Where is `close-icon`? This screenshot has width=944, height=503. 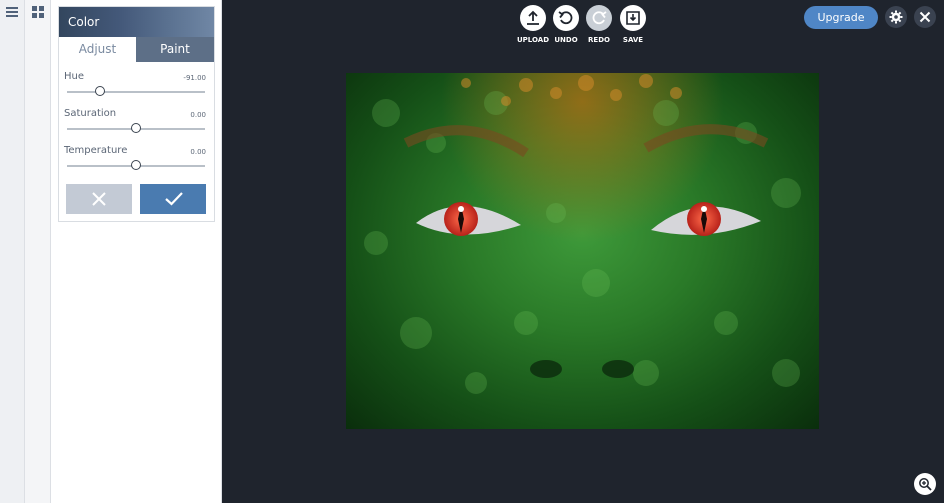 close-icon is located at coordinates (925, 17).